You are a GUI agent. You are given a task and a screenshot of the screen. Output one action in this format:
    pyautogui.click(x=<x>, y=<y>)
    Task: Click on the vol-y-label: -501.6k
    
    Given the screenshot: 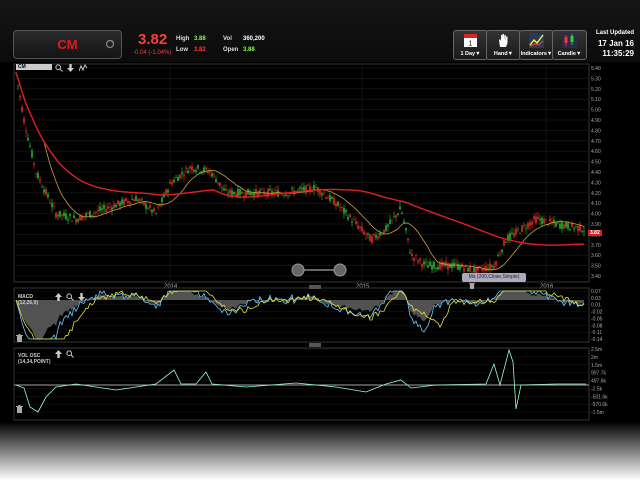 What is the action you would take?
    pyautogui.click(x=599, y=397)
    